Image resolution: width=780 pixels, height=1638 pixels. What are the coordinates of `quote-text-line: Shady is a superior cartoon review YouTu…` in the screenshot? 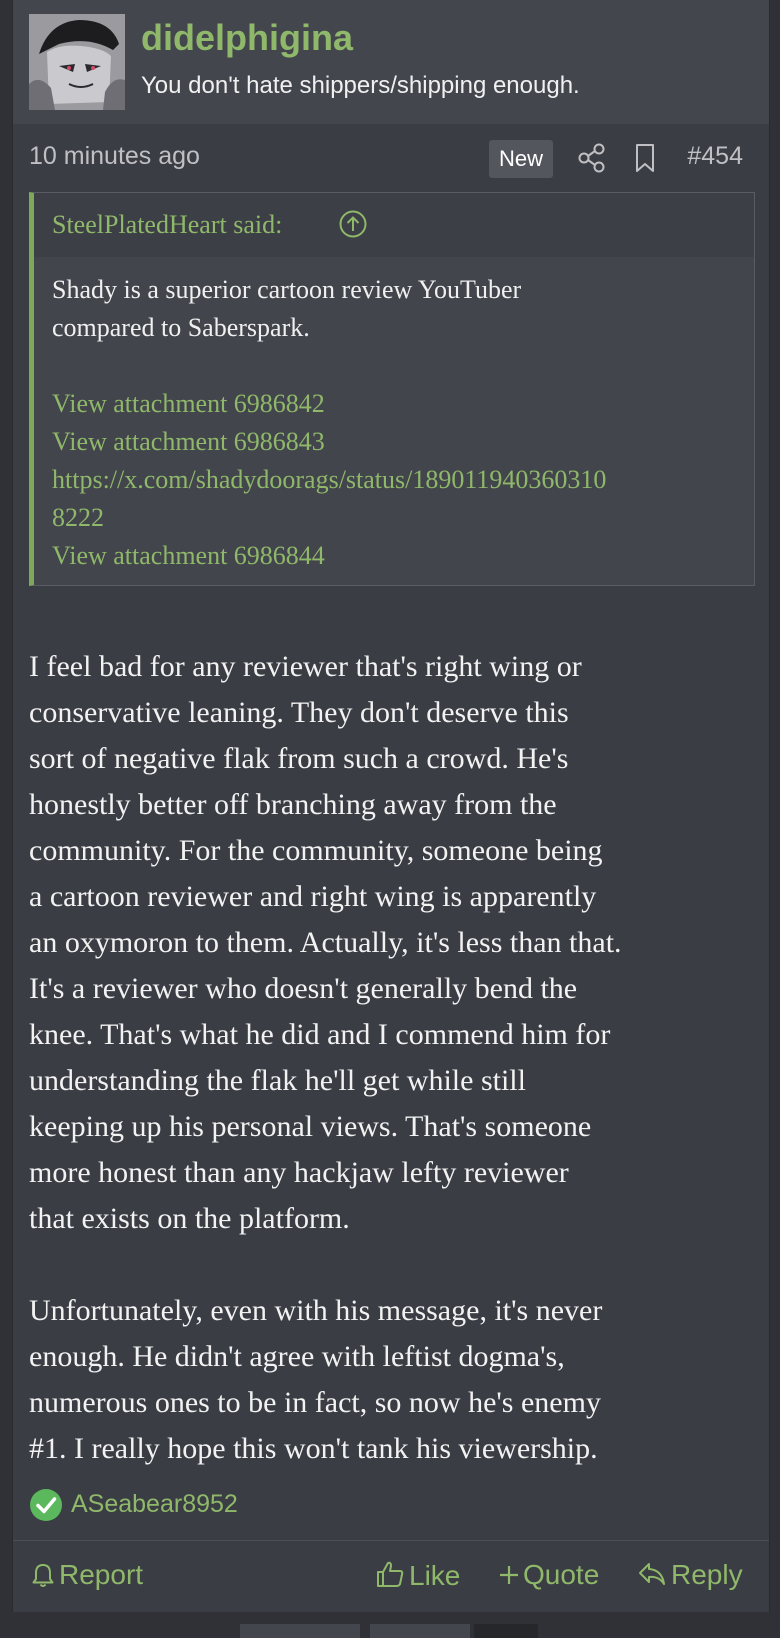 It's located at (287, 289).